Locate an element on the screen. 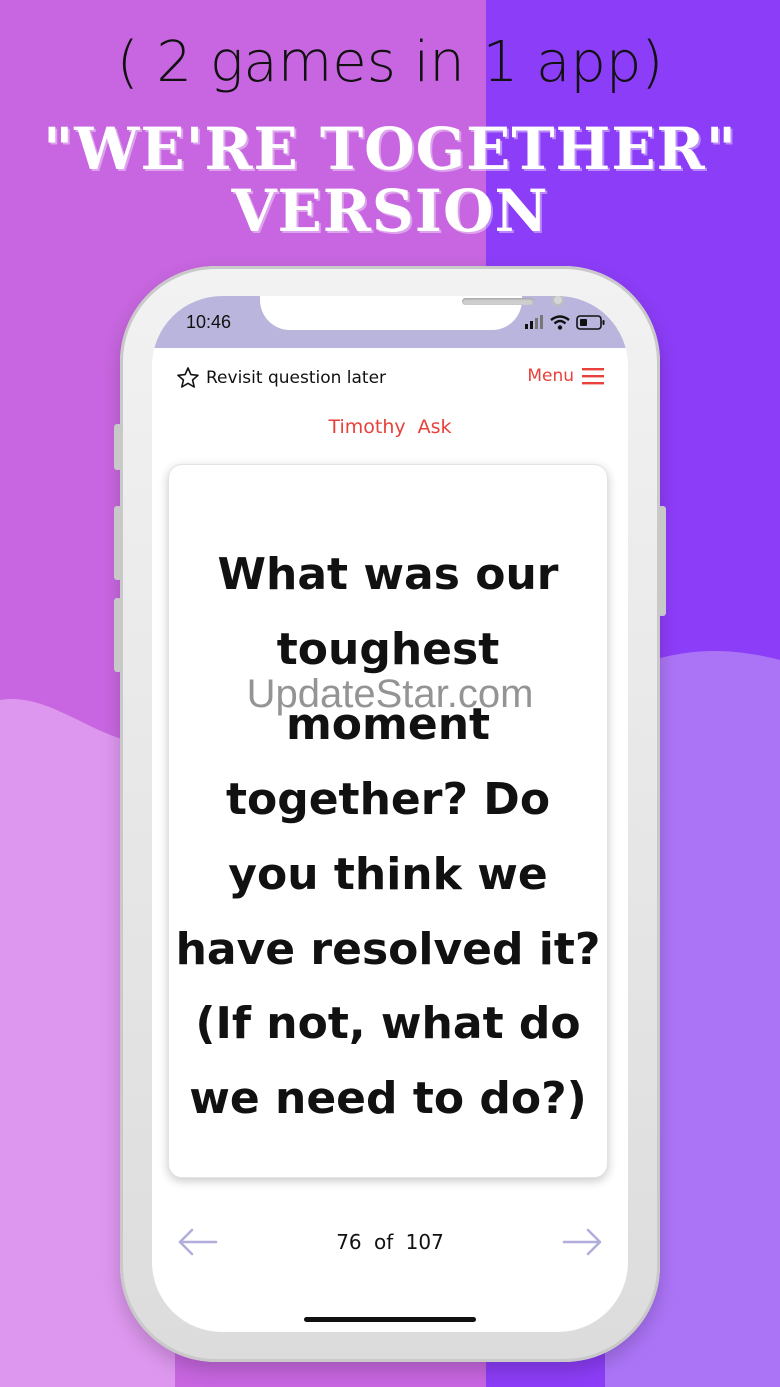 This screenshot has width=780, height=1387. promo-headline: "WE'RE TOGETHER" VERSION is located at coordinates (390, 180).